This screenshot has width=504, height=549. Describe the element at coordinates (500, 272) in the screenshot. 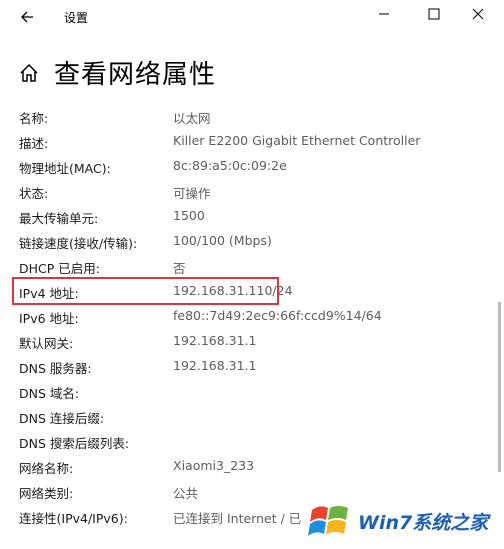

I see `scrollbar` at that location.